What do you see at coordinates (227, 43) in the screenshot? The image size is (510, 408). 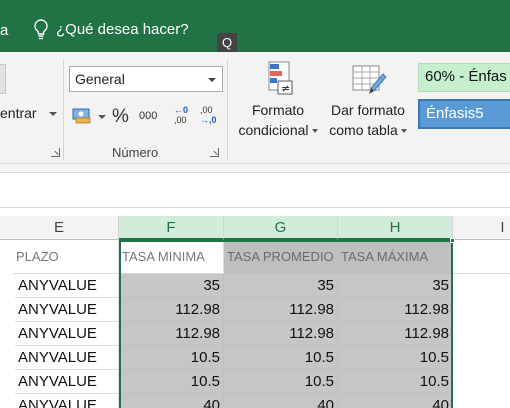 I see `keytip-badge: Q` at bounding box center [227, 43].